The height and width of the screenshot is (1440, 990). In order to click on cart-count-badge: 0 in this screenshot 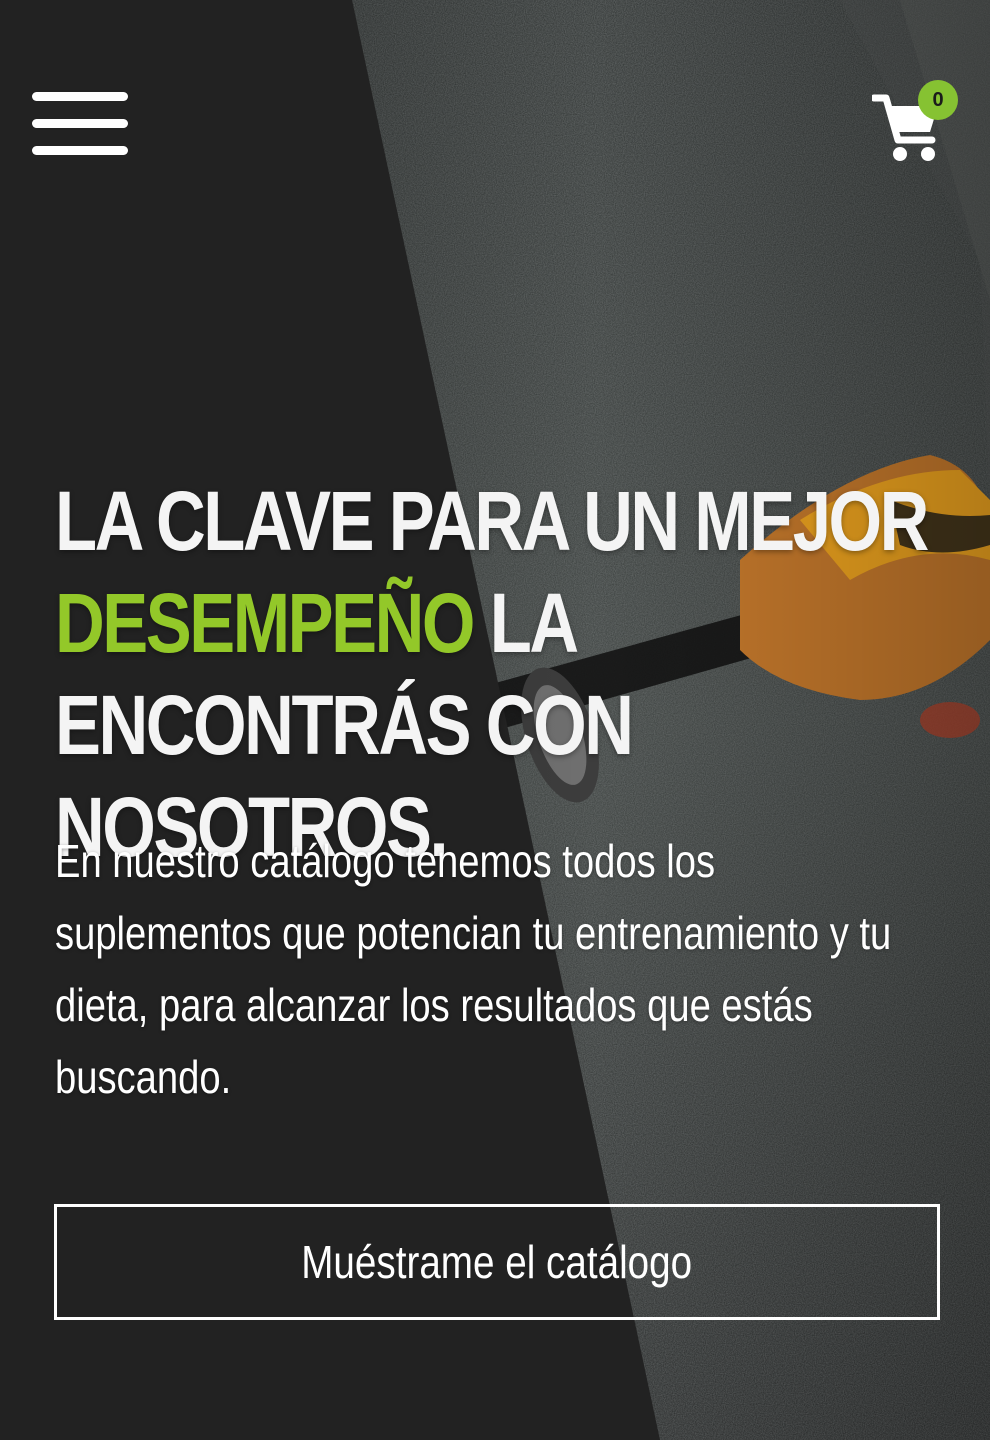, I will do `click(938, 100)`.